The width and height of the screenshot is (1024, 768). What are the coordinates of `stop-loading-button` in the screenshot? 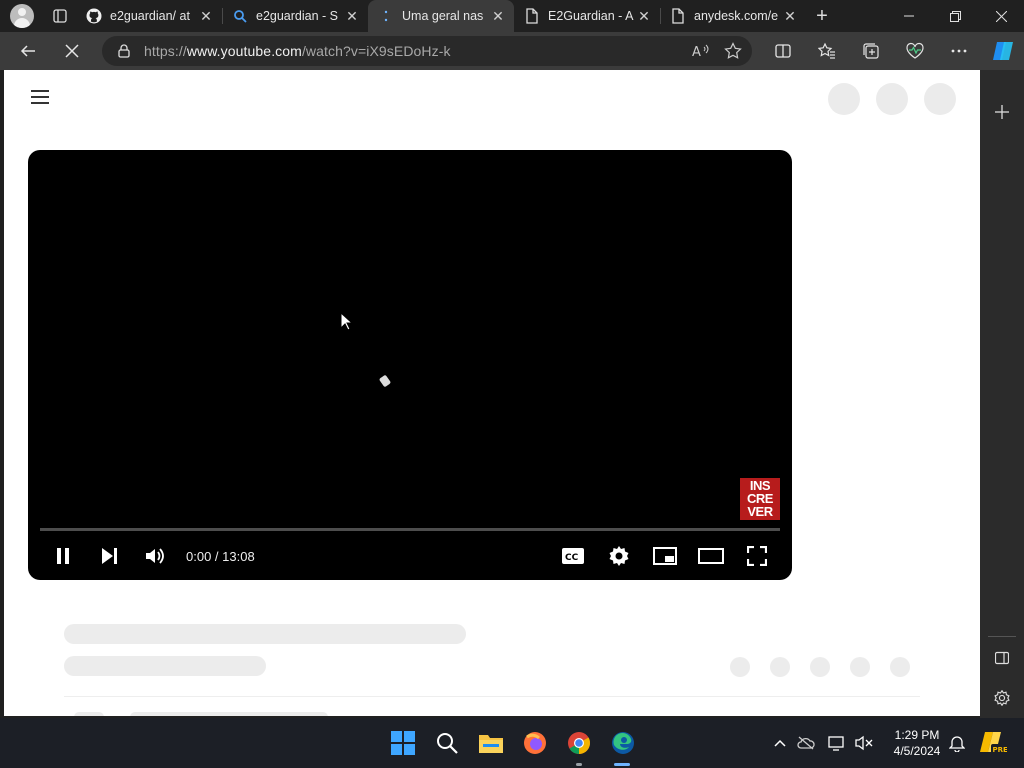 It's located at (72, 51).